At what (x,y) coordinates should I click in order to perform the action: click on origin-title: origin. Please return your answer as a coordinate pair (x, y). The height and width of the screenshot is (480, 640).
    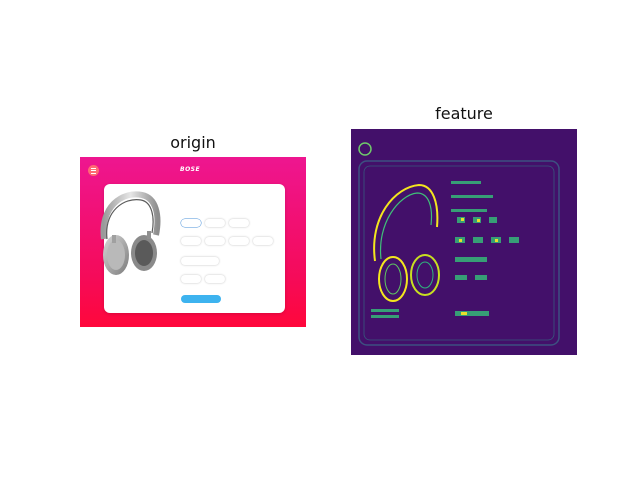
    Looking at the image, I should click on (193, 142).